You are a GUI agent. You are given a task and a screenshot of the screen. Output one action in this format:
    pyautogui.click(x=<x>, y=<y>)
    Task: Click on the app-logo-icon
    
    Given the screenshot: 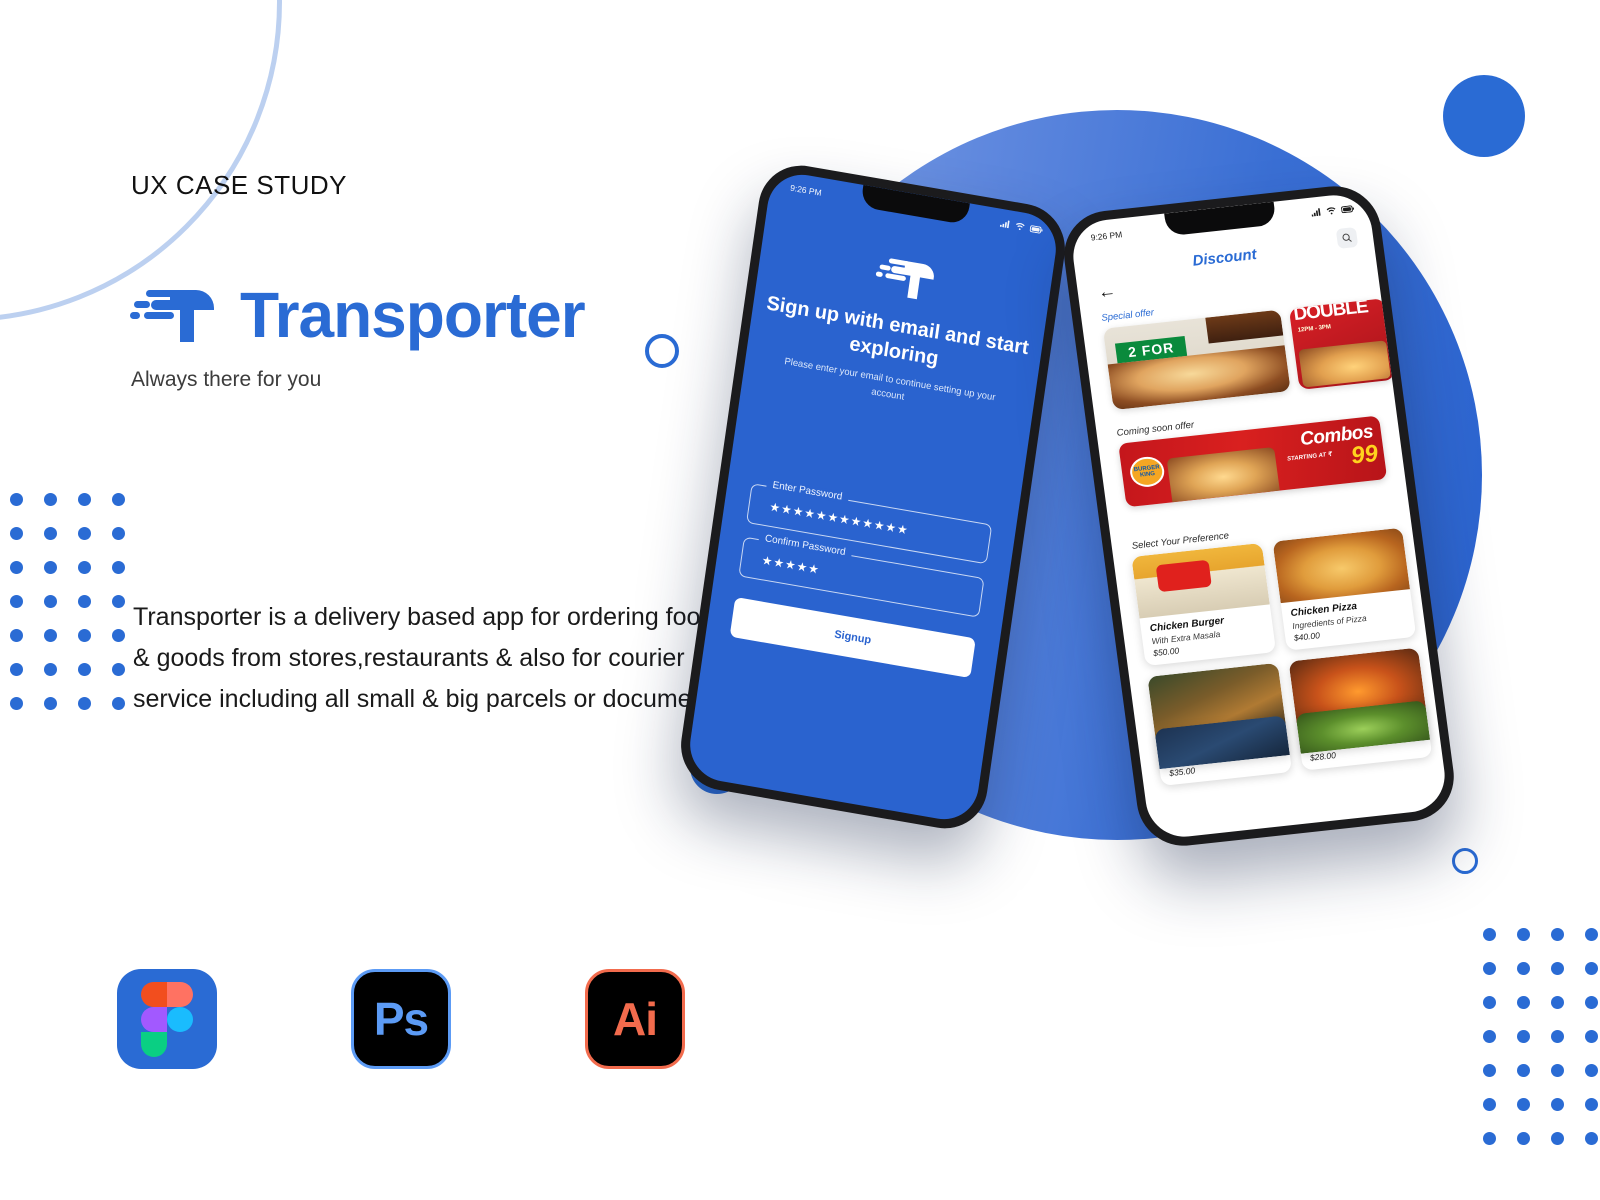 What is the action you would take?
    pyautogui.click(x=904, y=279)
    